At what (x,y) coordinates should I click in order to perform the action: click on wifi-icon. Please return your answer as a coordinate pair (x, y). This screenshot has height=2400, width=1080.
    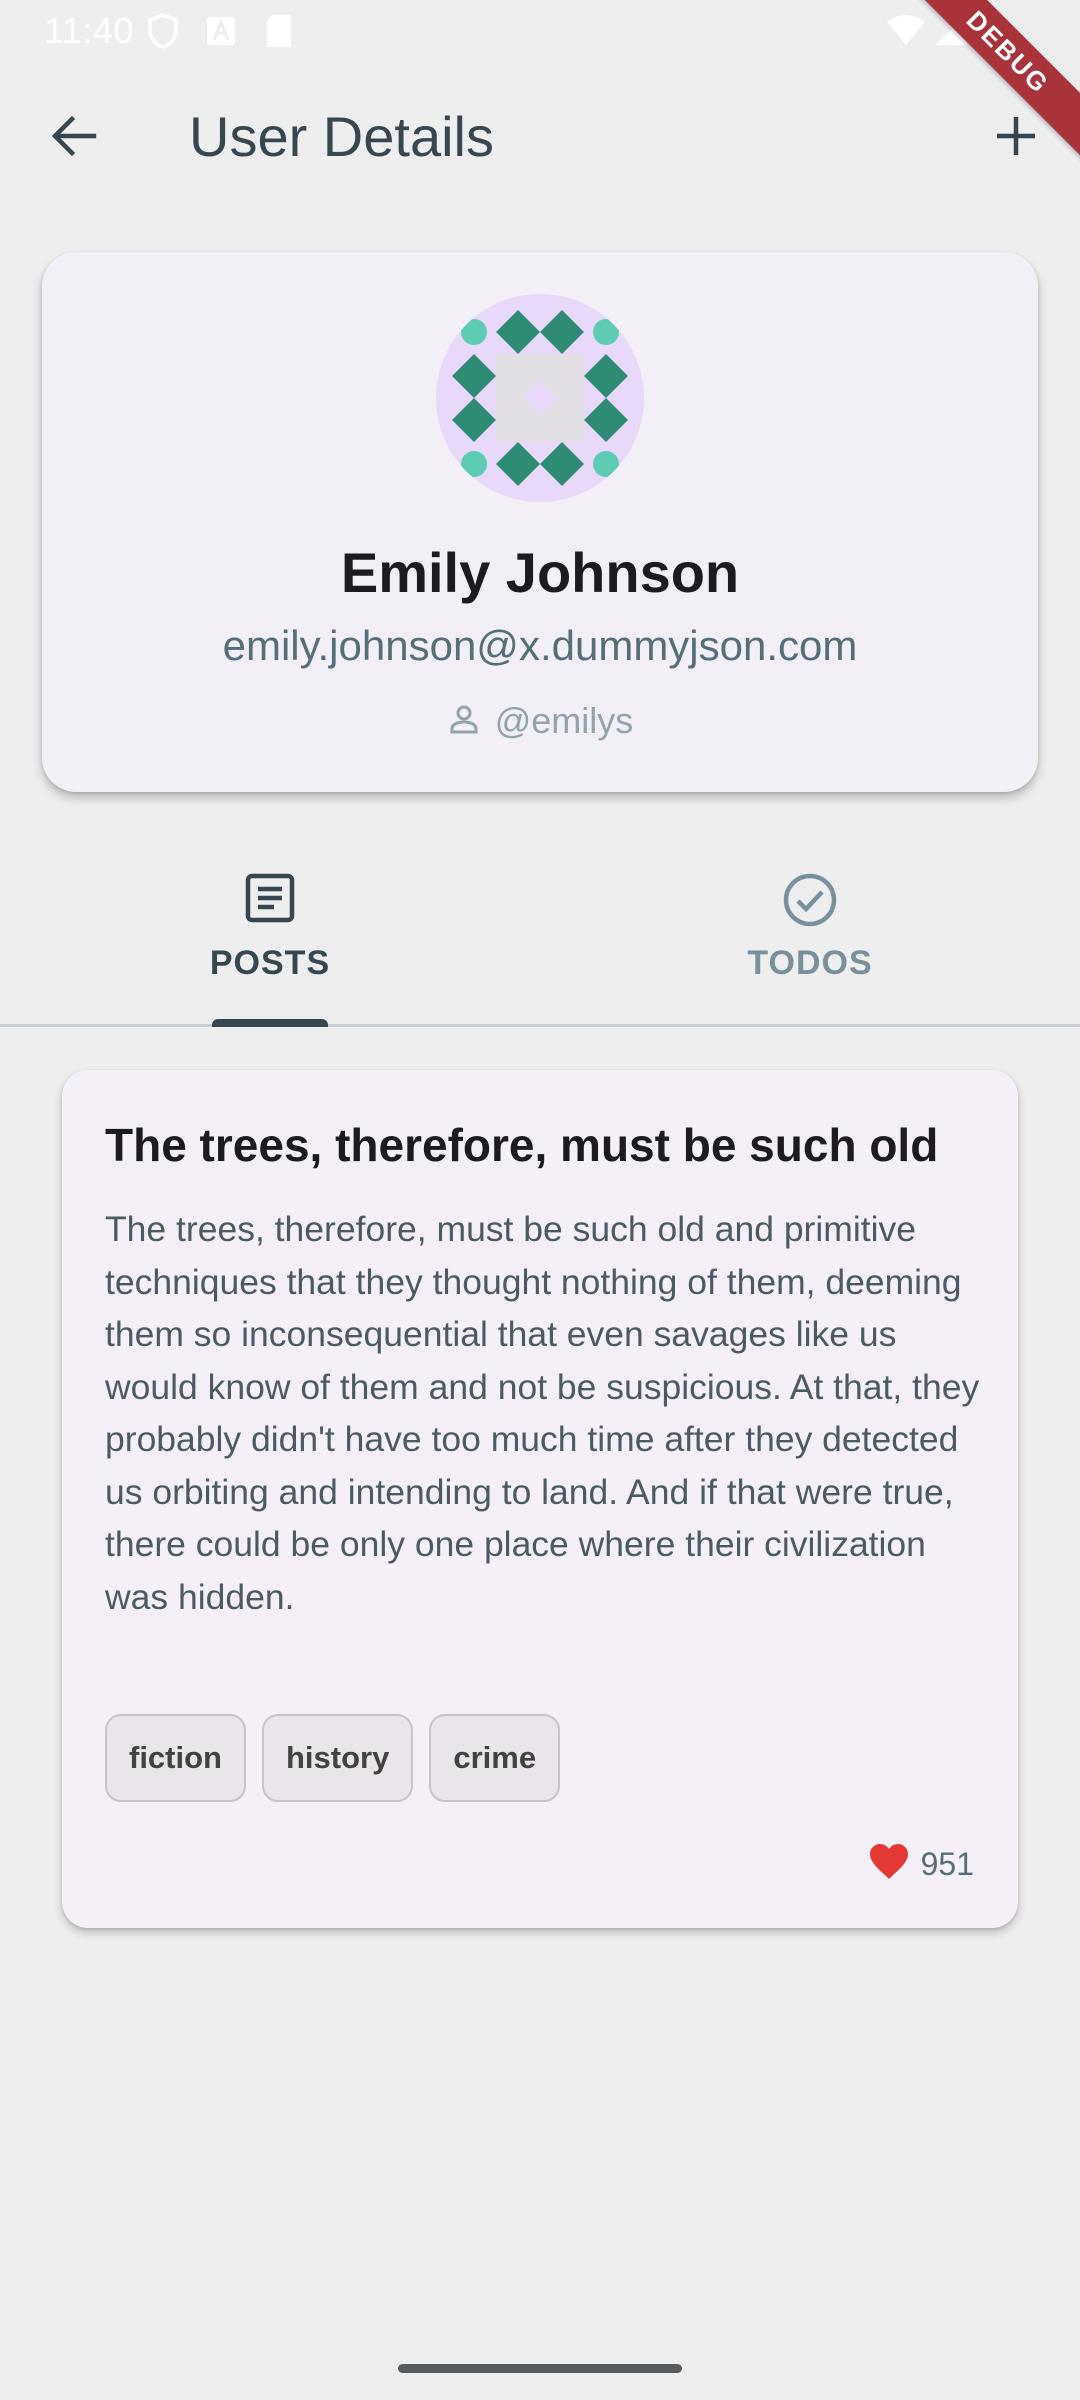
    Looking at the image, I should click on (906, 32).